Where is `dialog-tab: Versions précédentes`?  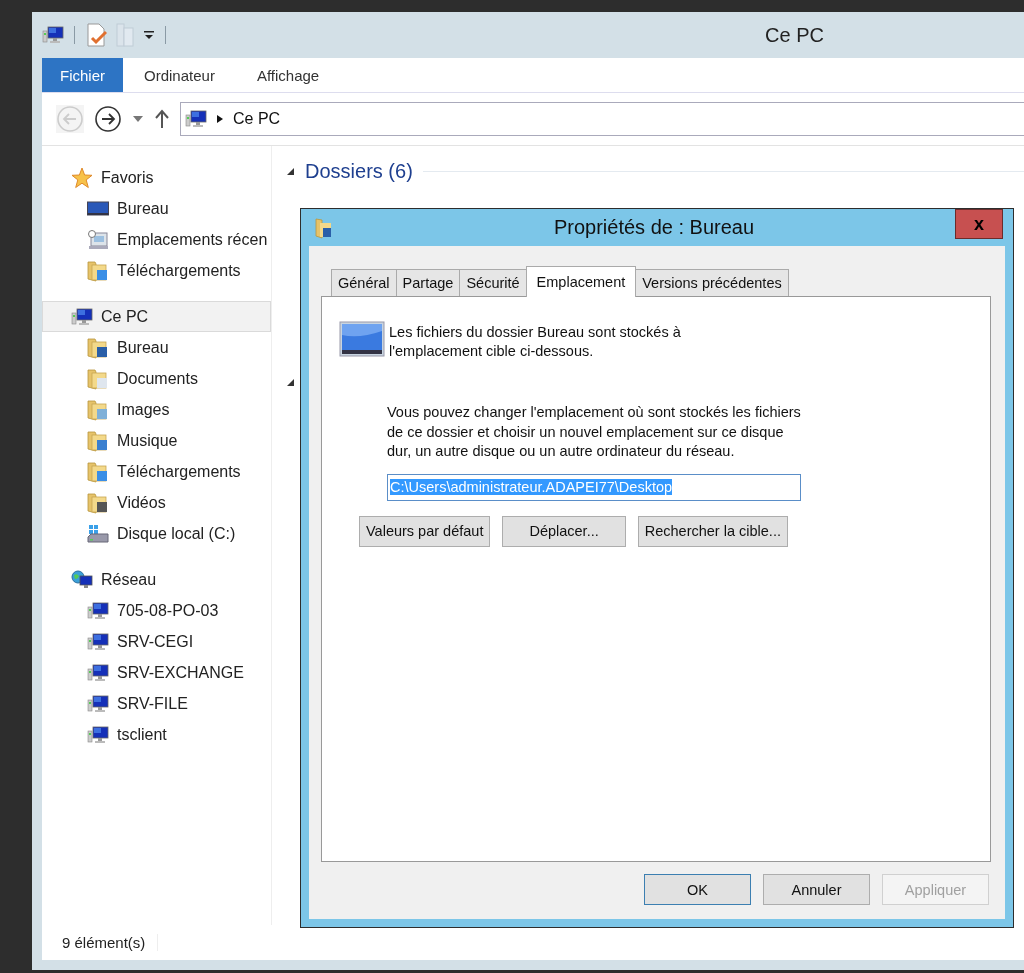
dialog-tab: Versions précédentes is located at coordinates (712, 282).